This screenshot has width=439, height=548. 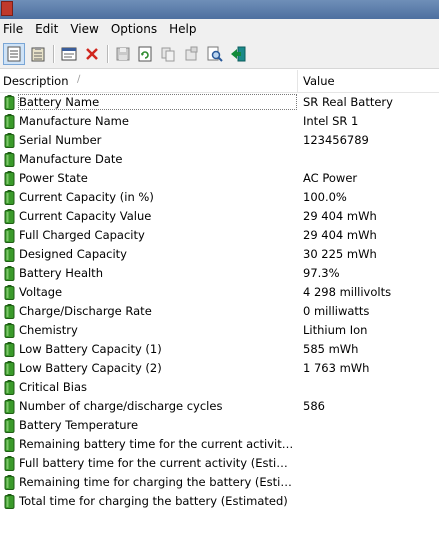 What do you see at coordinates (69, 54) in the screenshot?
I see `html-report-button` at bounding box center [69, 54].